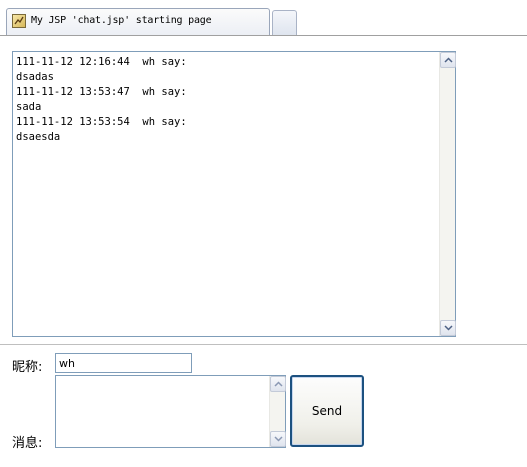 The image size is (527, 467). What do you see at coordinates (448, 328) in the screenshot?
I see `scroll-down-button` at bounding box center [448, 328].